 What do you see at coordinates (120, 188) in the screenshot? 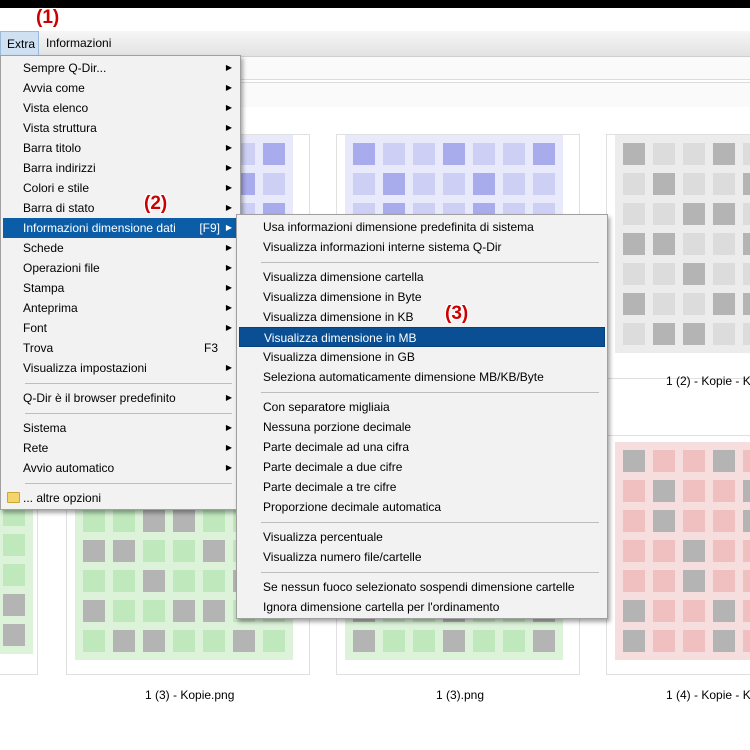
I see `extra-menu-item: Colori e stile ▶` at bounding box center [120, 188].